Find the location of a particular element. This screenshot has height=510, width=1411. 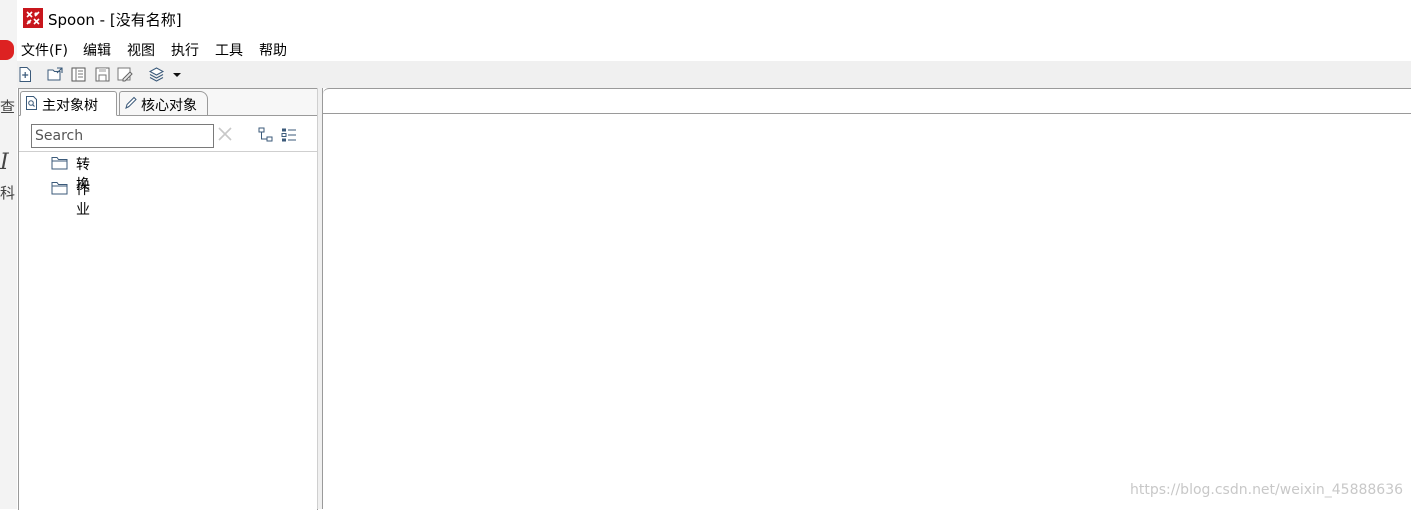

menu-bar: 文件(F) 编辑 视图 执行 工具 帮助 is located at coordinates (714, 49).